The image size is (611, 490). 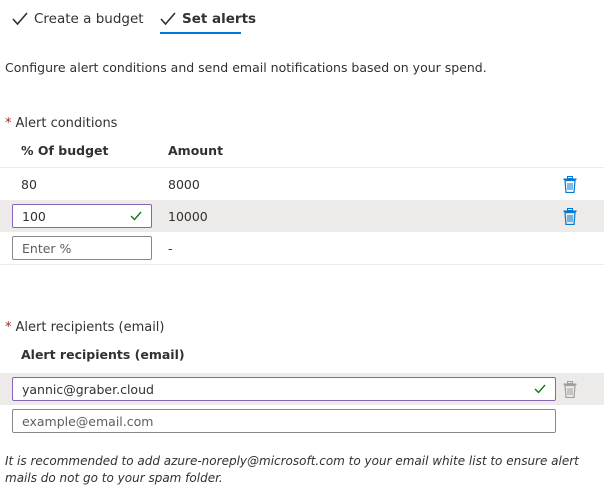 I want to click on tab-set-alerts: Set alerts, so click(x=208, y=19).